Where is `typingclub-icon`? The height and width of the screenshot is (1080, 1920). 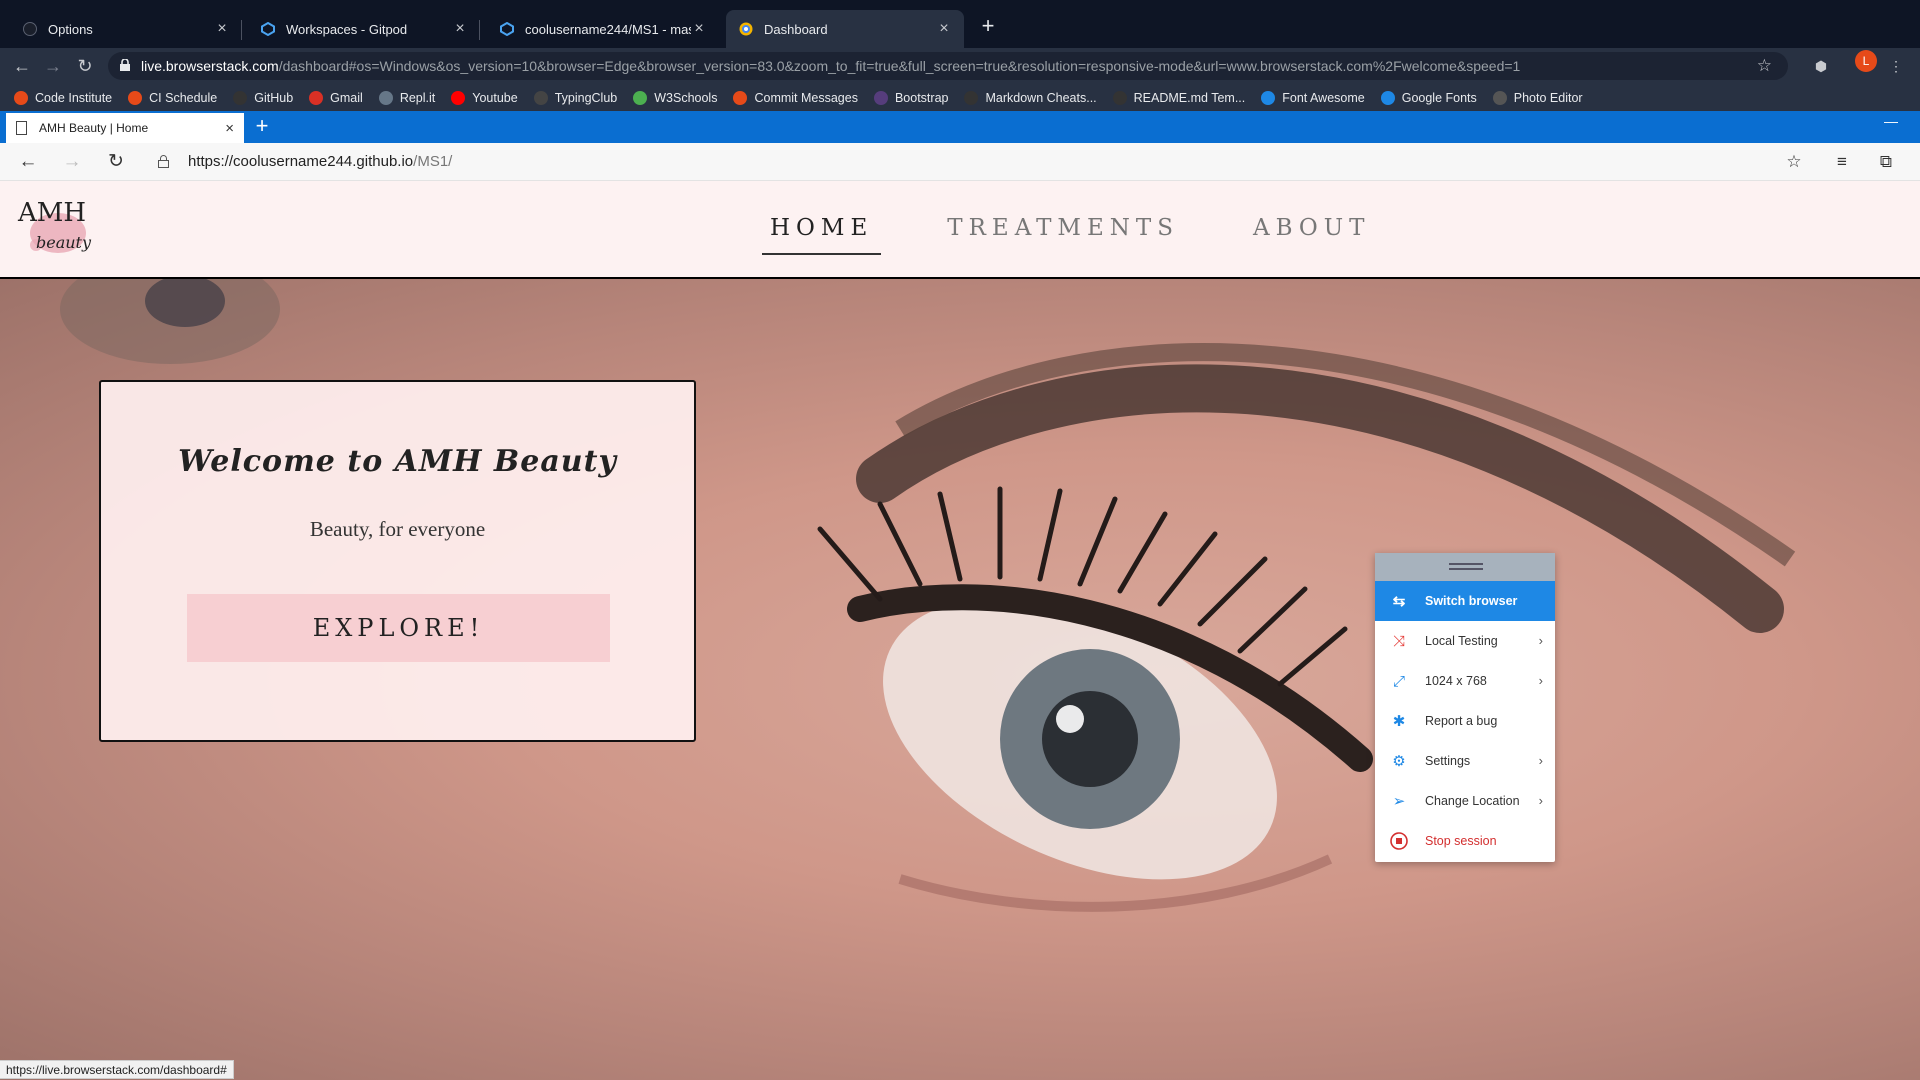 typingclub-icon is located at coordinates (540, 97).